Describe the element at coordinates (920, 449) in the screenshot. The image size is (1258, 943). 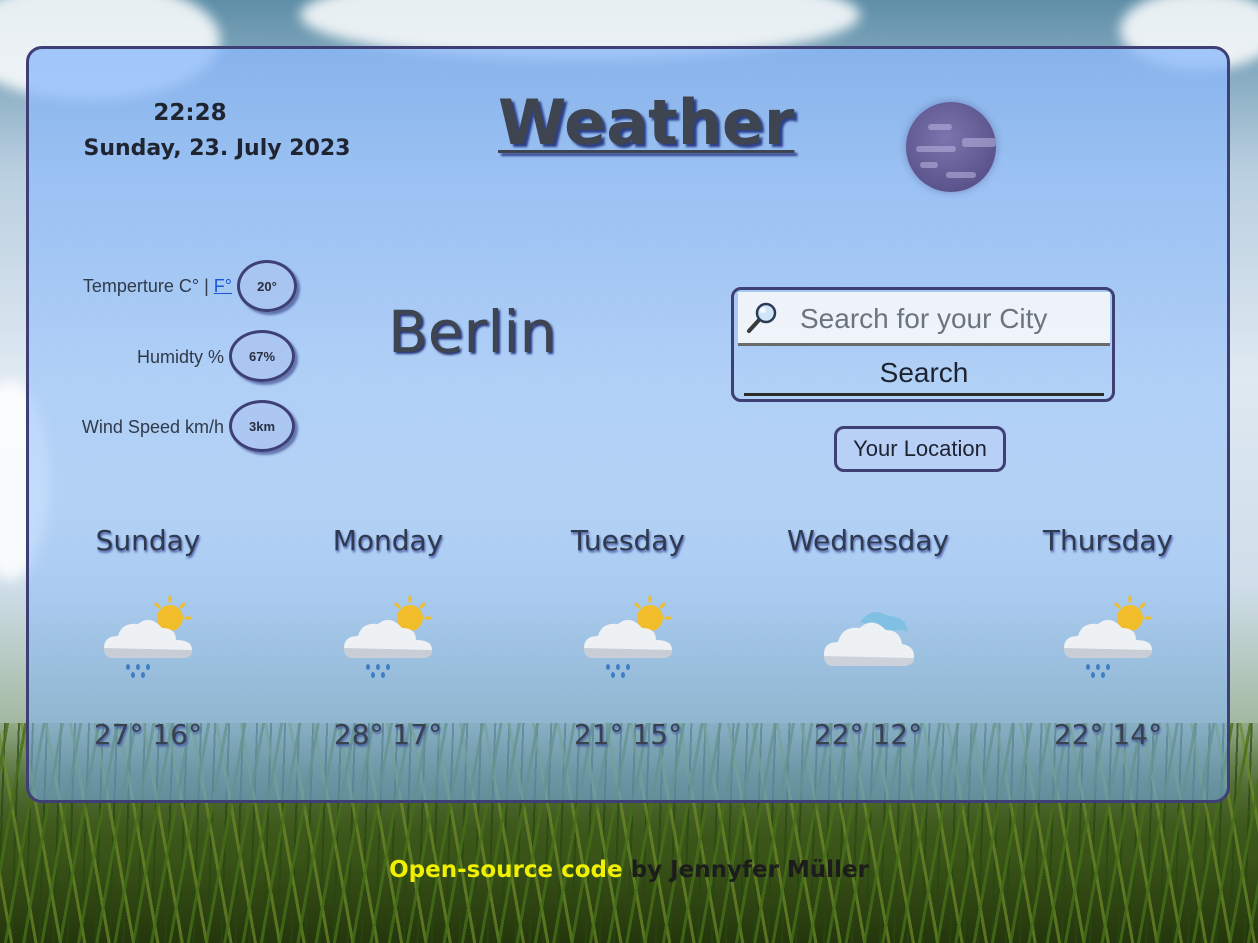
I see `your-location-button: Your Location` at that location.